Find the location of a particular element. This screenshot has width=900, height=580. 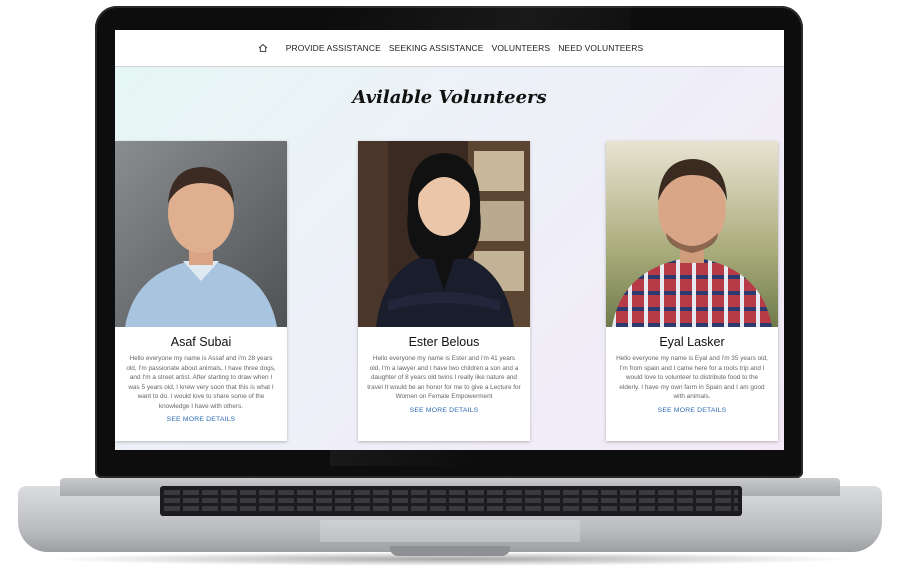

volunteer-name: Eyal Lasker is located at coordinates (692, 342).